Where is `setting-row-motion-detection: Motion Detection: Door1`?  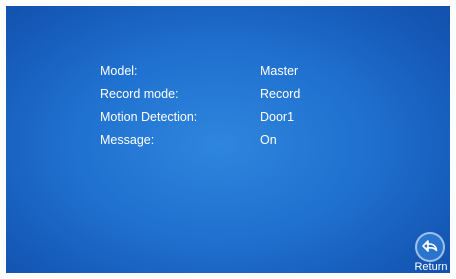 setting-row-motion-detection: Motion Detection: Door1 is located at coordinates (230, 120).